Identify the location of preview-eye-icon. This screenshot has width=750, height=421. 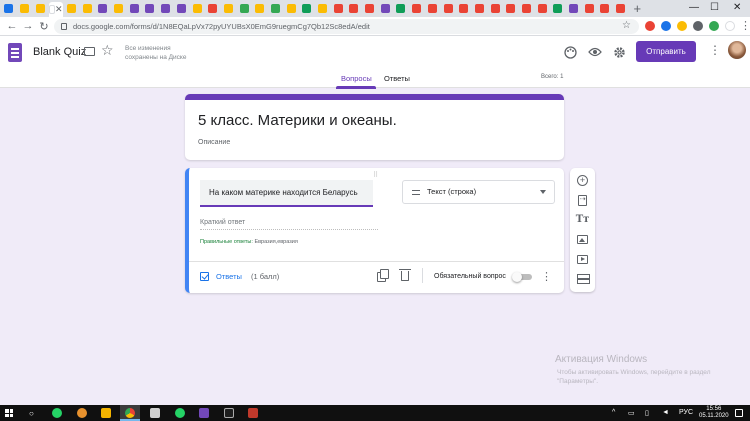
(595, 52).